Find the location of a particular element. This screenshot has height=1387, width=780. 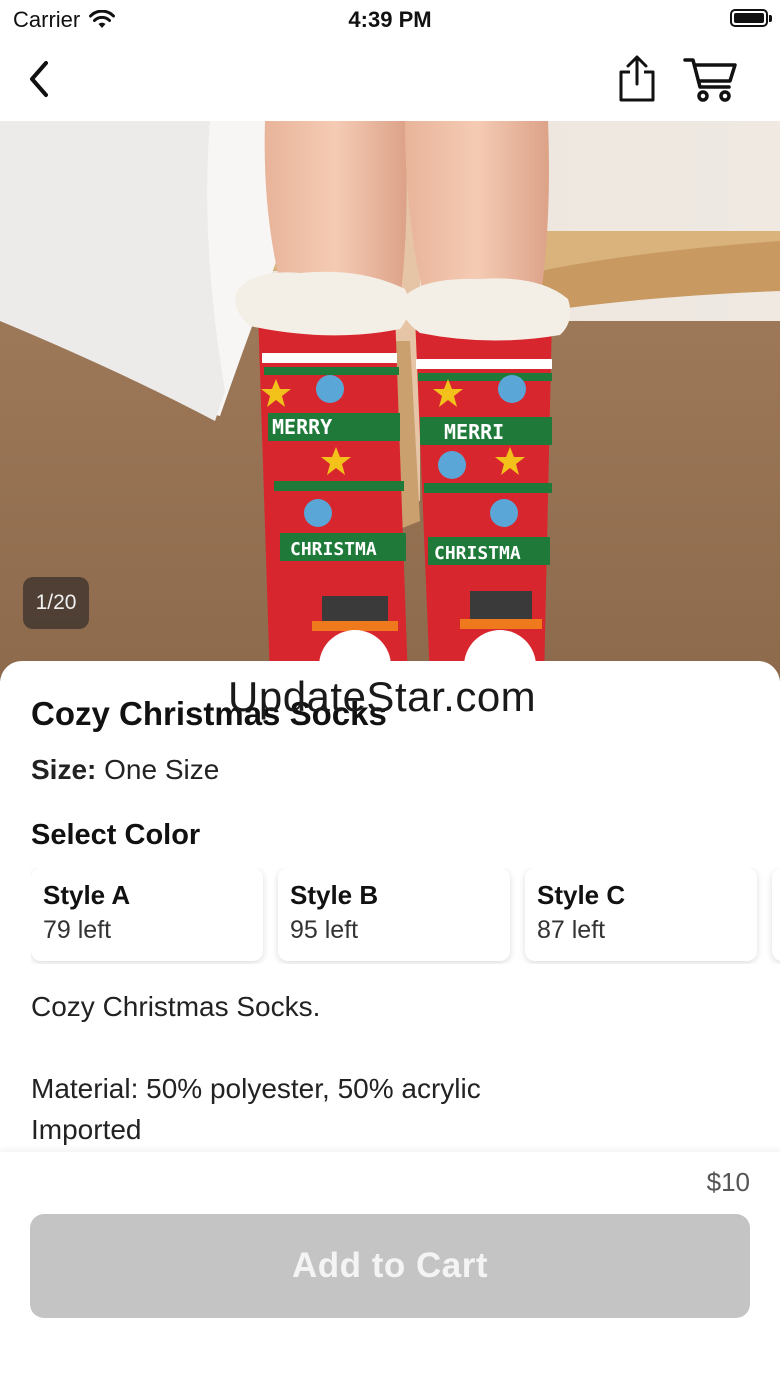

price-label: $10 is located at coordinates (728, 1182).